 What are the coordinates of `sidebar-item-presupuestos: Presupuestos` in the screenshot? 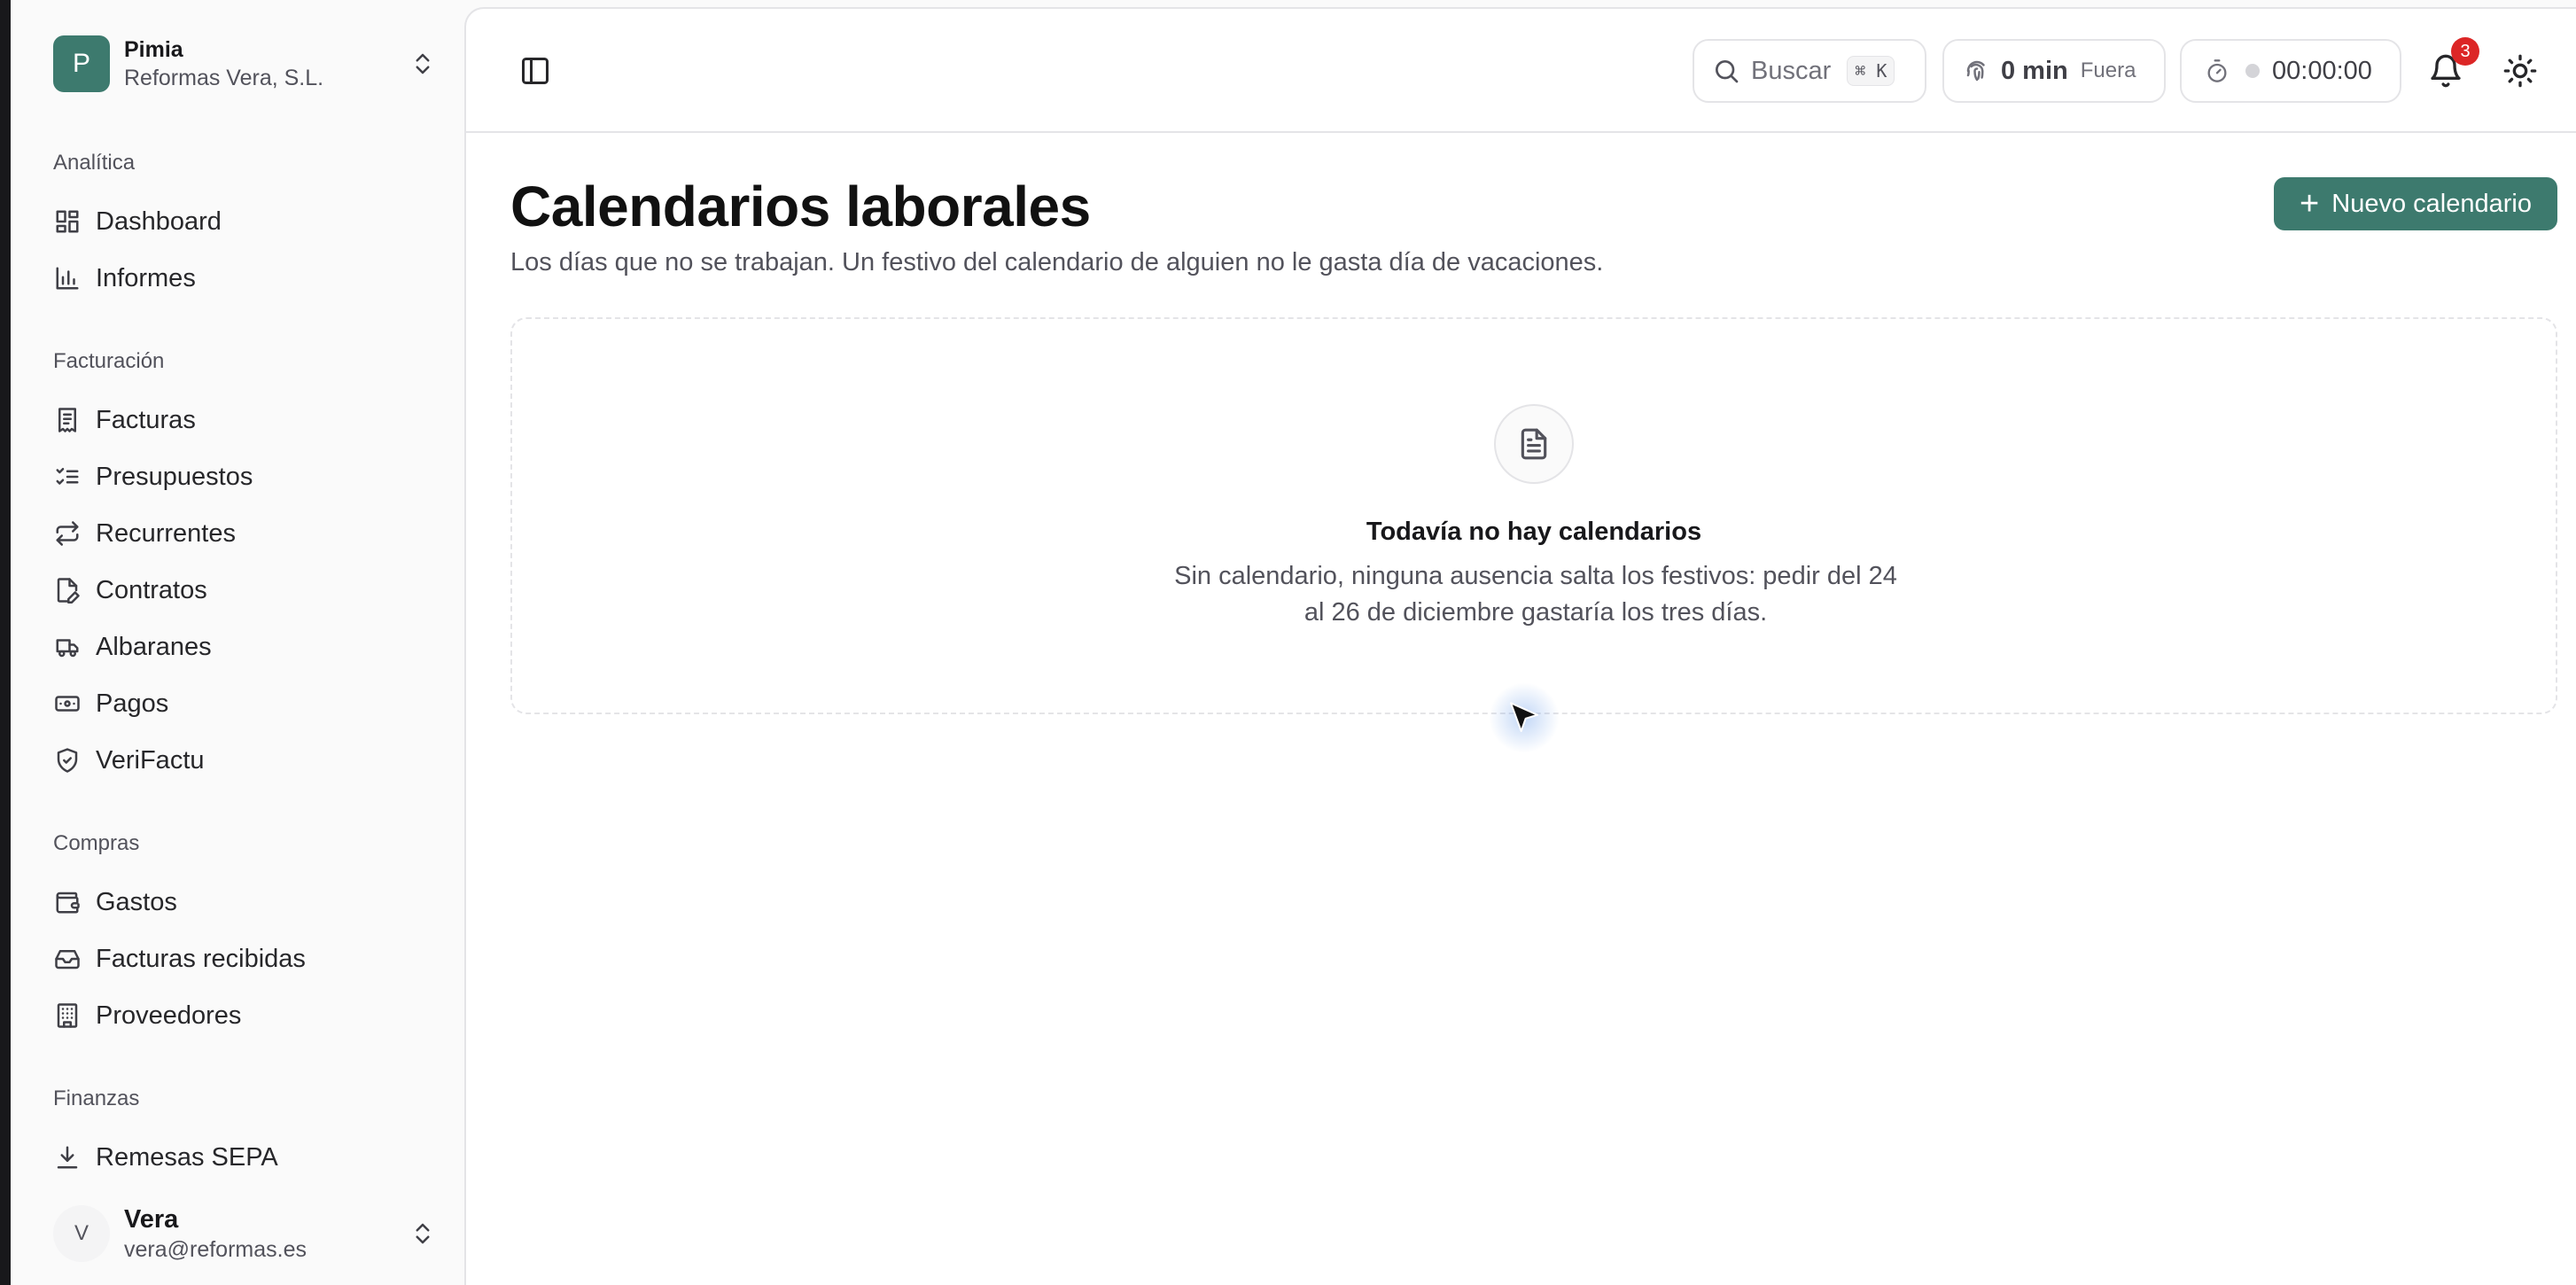 It's located at (248, 477).